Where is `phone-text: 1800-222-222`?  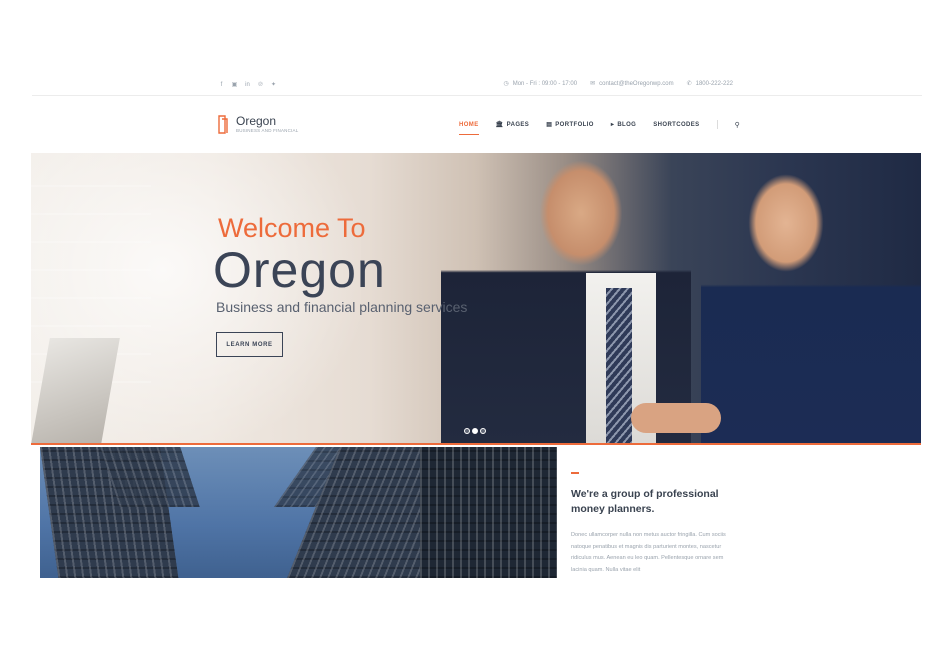
phone-text: 1800-222-222 is located at coordinates (714, 83).